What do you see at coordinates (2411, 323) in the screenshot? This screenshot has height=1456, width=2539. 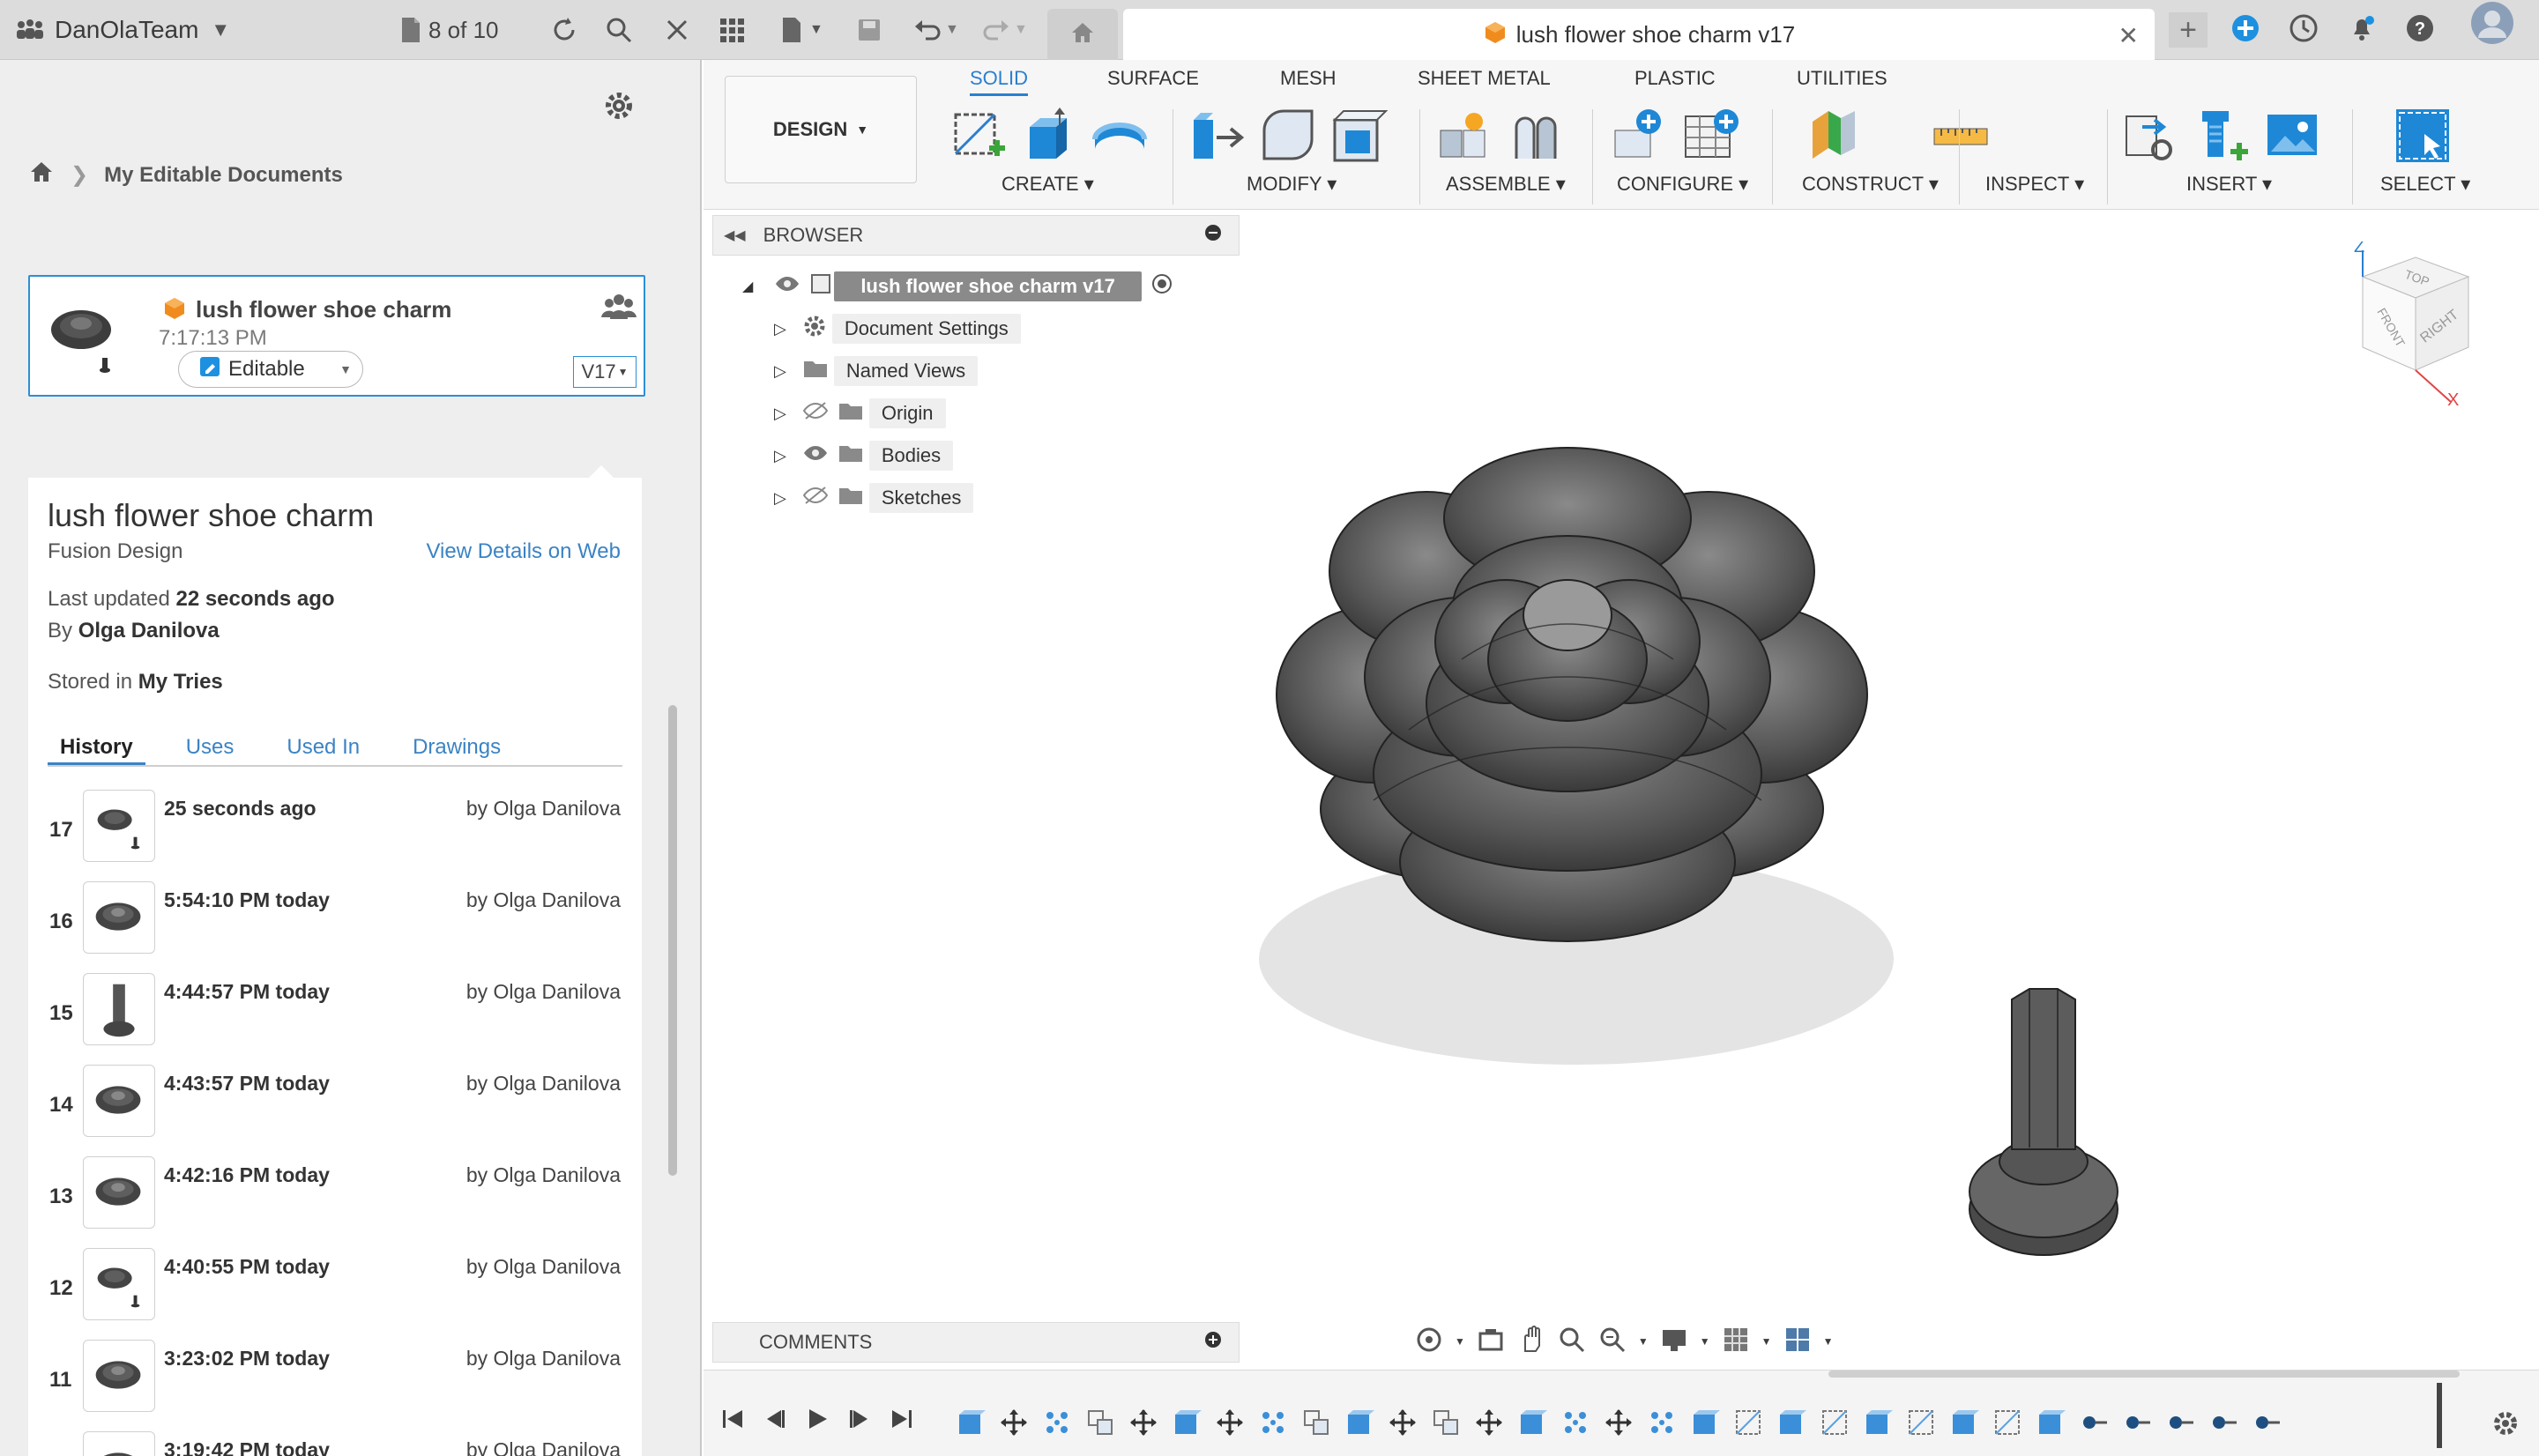 I see `view-cube: Z X TOP FRONT RIGHT` at bounding box center [2411, 323].